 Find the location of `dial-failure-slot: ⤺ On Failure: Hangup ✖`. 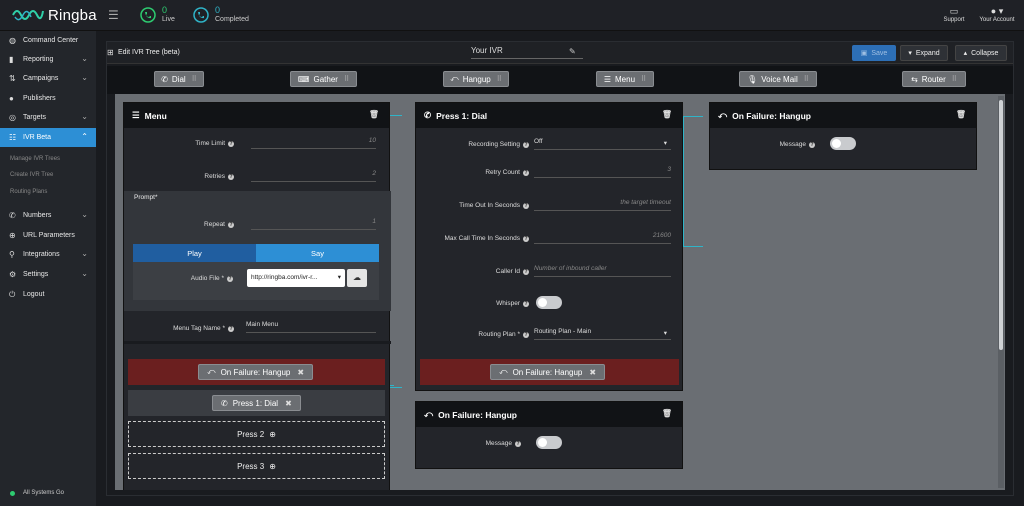

dial-failure-slot: ⤺ On Failure: Hangup ✖ is located at coordinates (549, 372).